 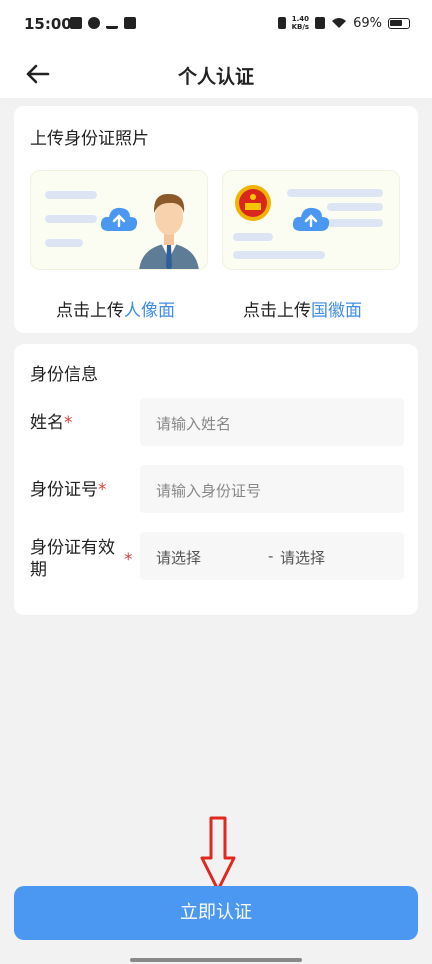 What do you see at coordinates (272, 422) in the screenshot?
I see `name-input: 请输入姓名` at bounding box center [272, 422].